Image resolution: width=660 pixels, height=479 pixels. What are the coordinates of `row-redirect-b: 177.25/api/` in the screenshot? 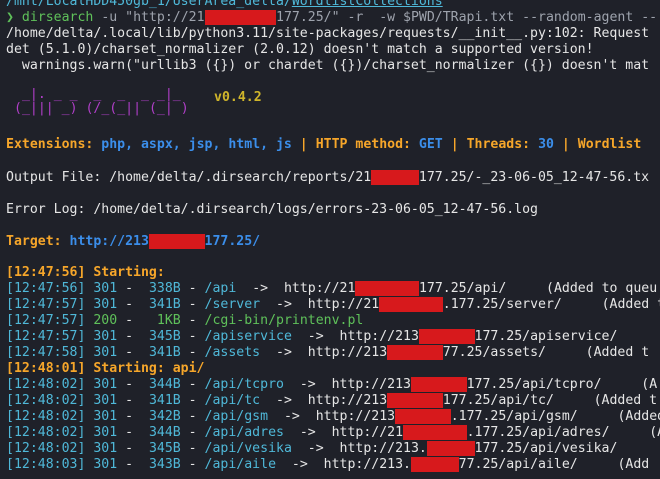 It's located at (462, 288).